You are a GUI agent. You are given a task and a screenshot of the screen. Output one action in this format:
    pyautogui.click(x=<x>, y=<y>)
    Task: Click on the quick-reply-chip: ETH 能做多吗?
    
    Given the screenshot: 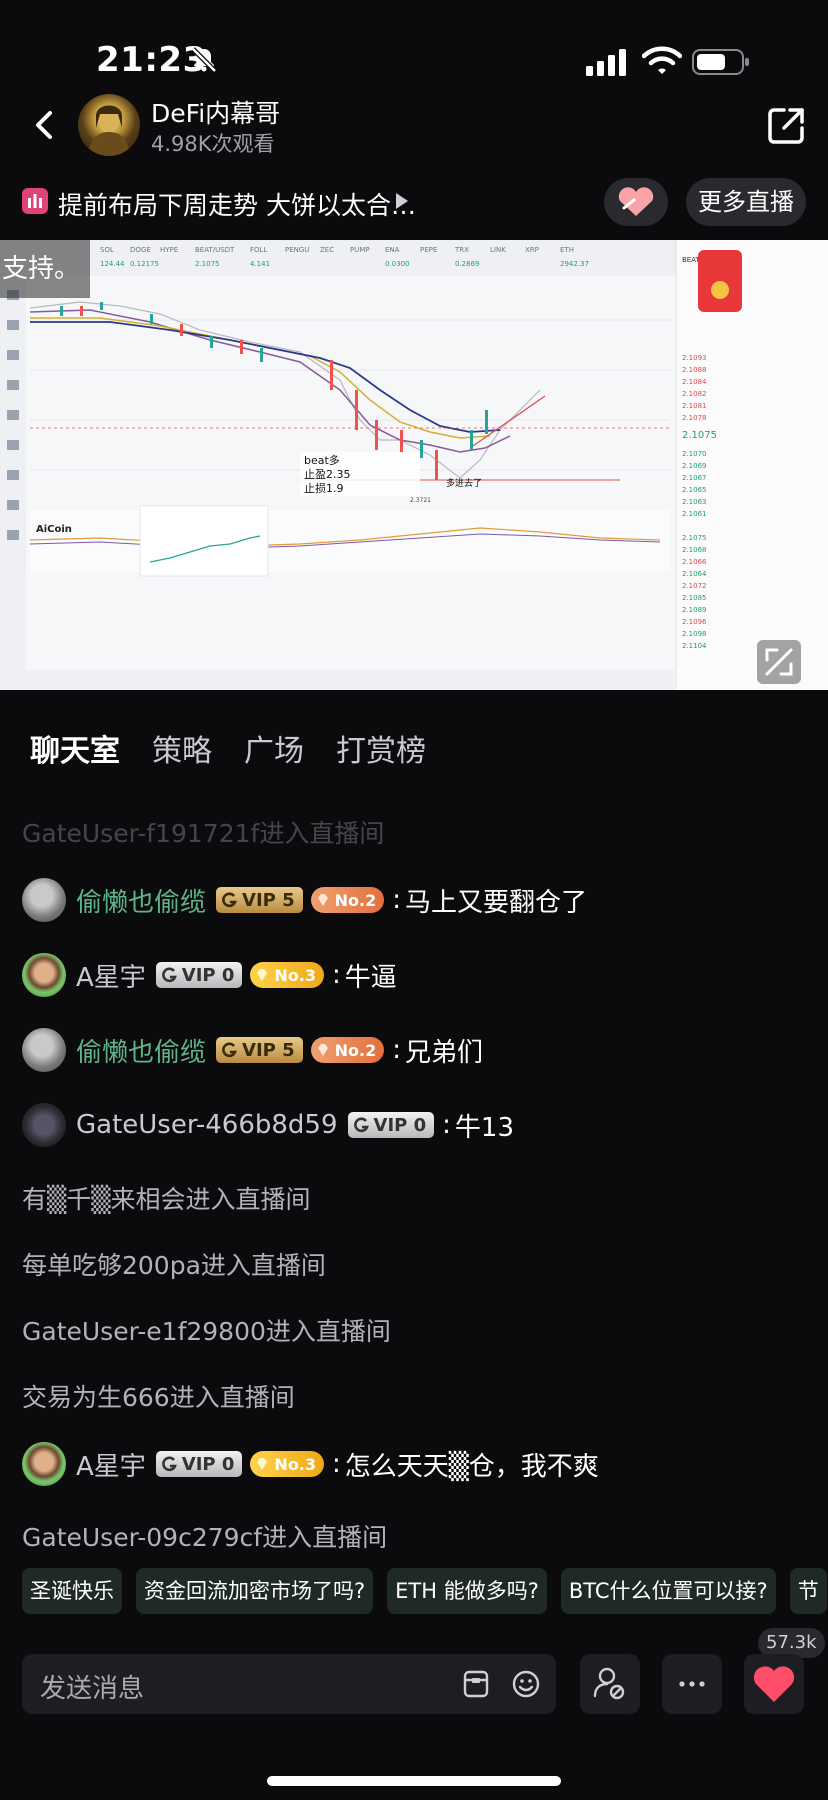 What is the action you would take?
    pyautogui.click(x=467, y=1591)
    